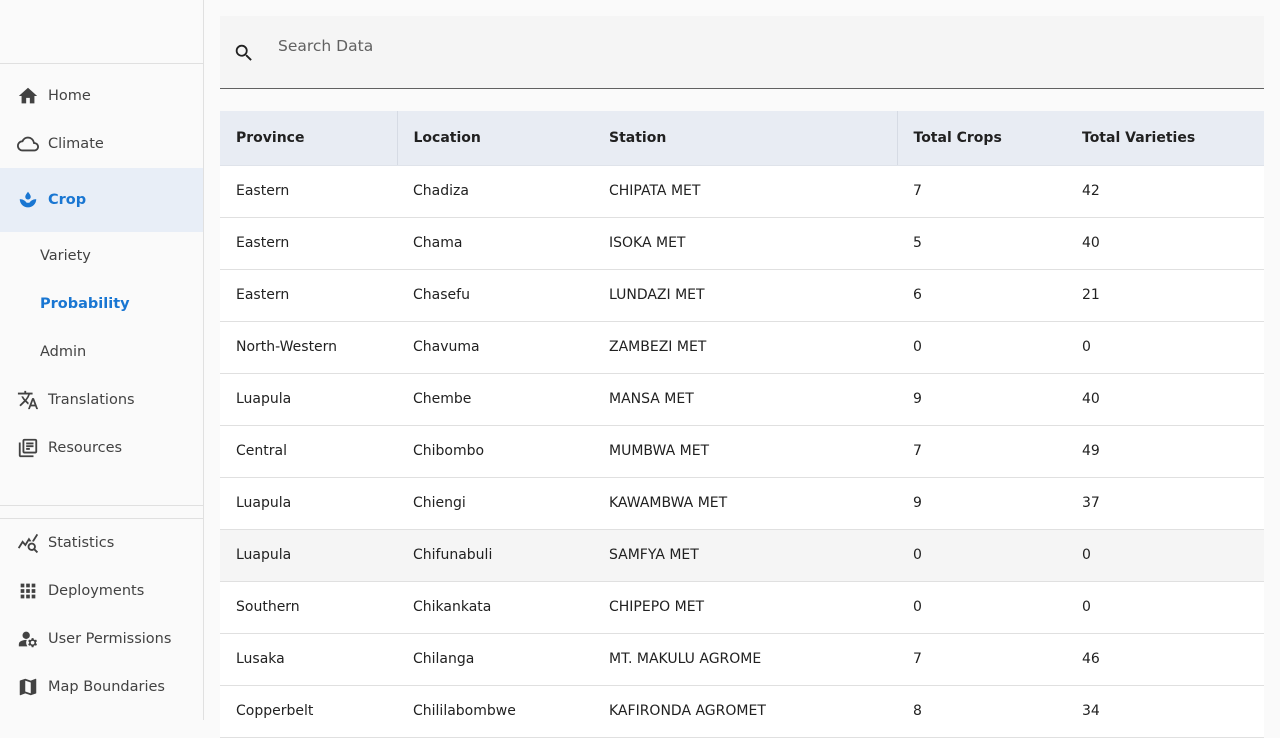 The height and width of the screenshot is (738, 1280). I want to click on home-icon, so click(28, 96).